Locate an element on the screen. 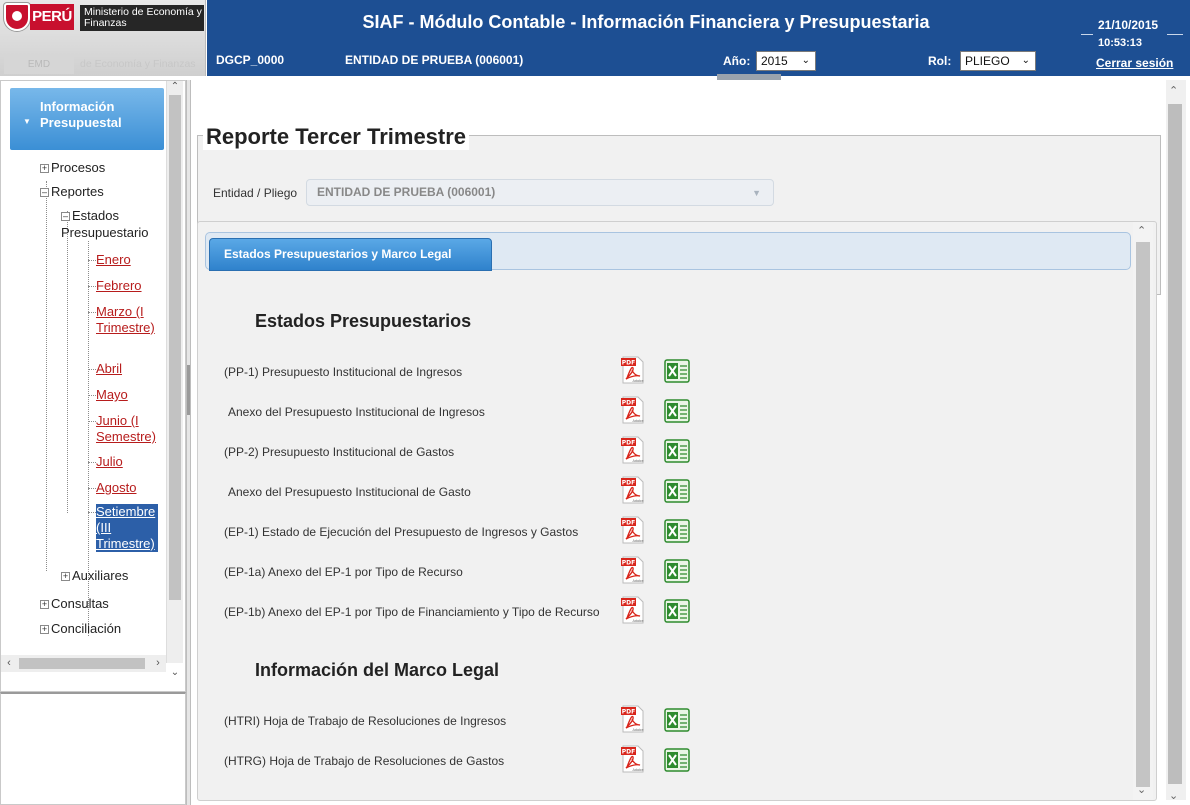 Image resolution: width=1190 pixels, height=805 pixels. month-link-mayo: Mayo is located at coordinates (112, 395).